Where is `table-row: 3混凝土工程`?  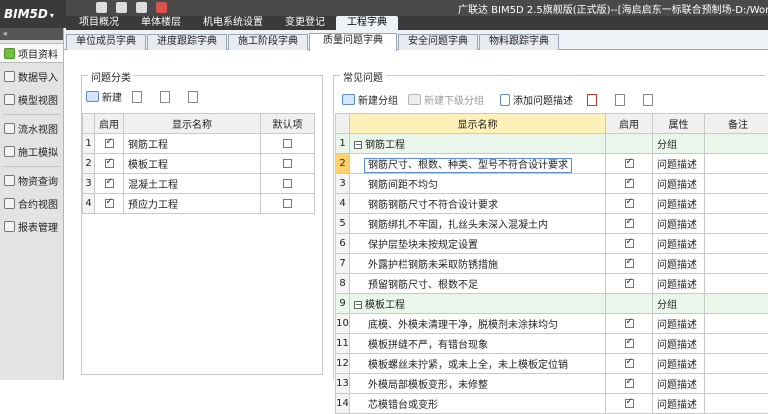 table-row: 3混凝土工程 is located at coordinates (199, 184).